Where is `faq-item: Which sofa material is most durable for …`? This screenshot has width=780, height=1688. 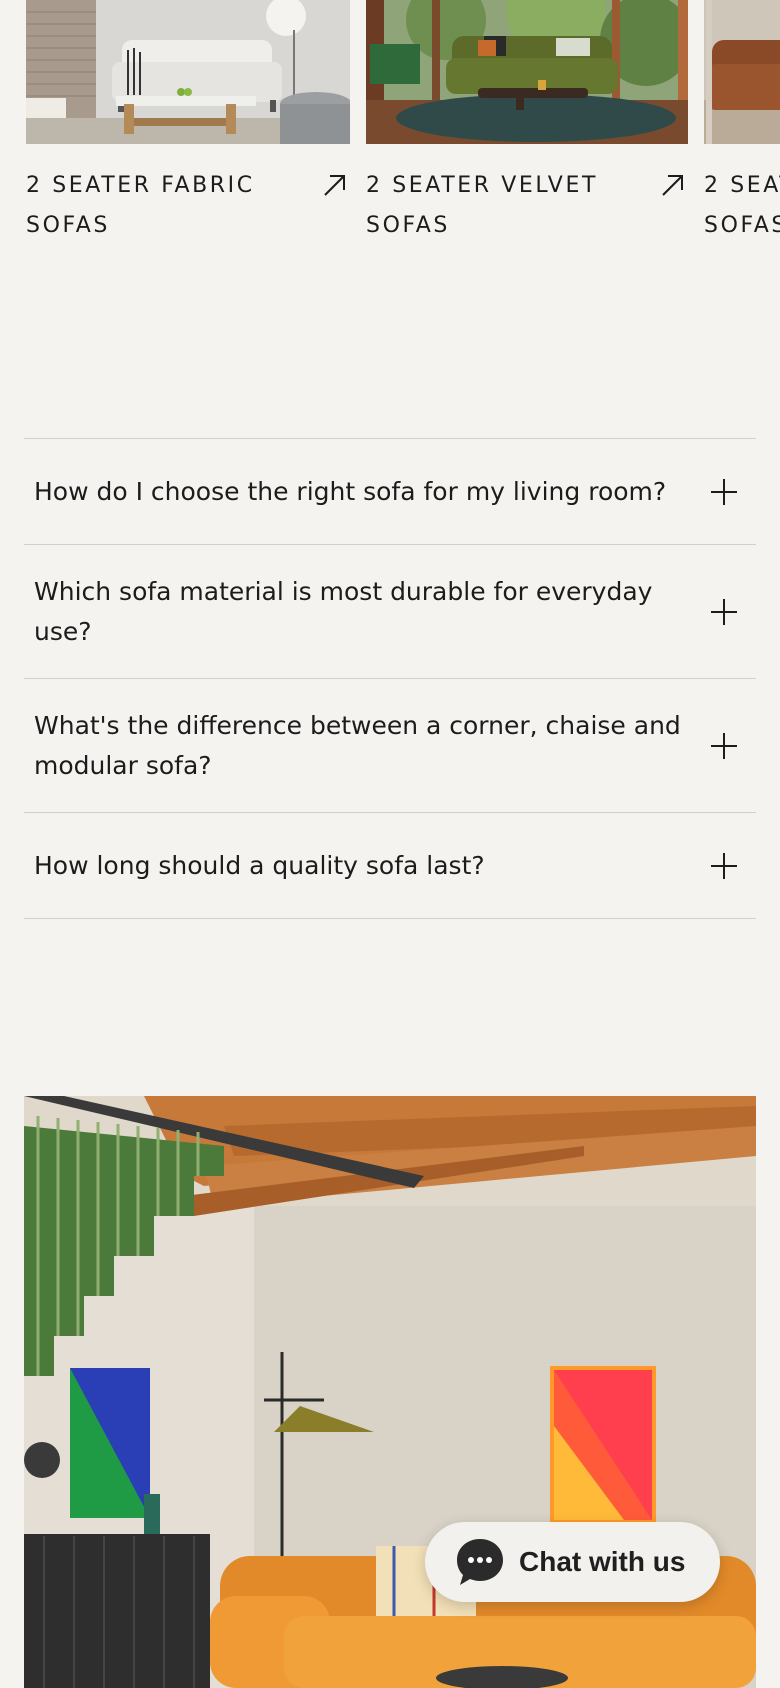
faq-item: Which sofa material is most durable for … is located at coordinates (390, 612).